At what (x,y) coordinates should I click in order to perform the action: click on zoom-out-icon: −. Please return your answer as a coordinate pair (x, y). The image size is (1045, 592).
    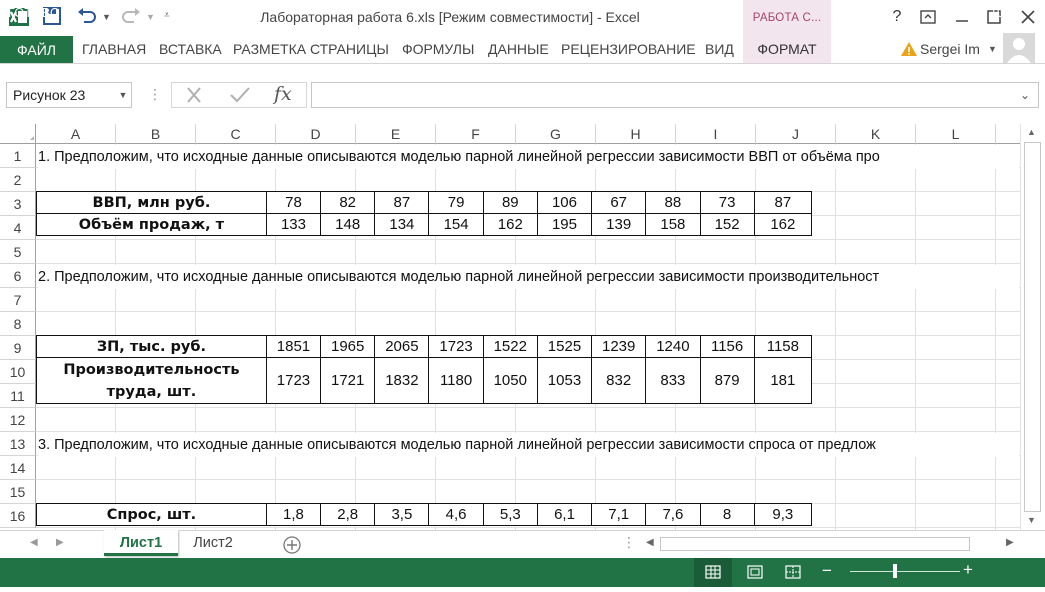
    Looking at the image, I should click on (827, 571).